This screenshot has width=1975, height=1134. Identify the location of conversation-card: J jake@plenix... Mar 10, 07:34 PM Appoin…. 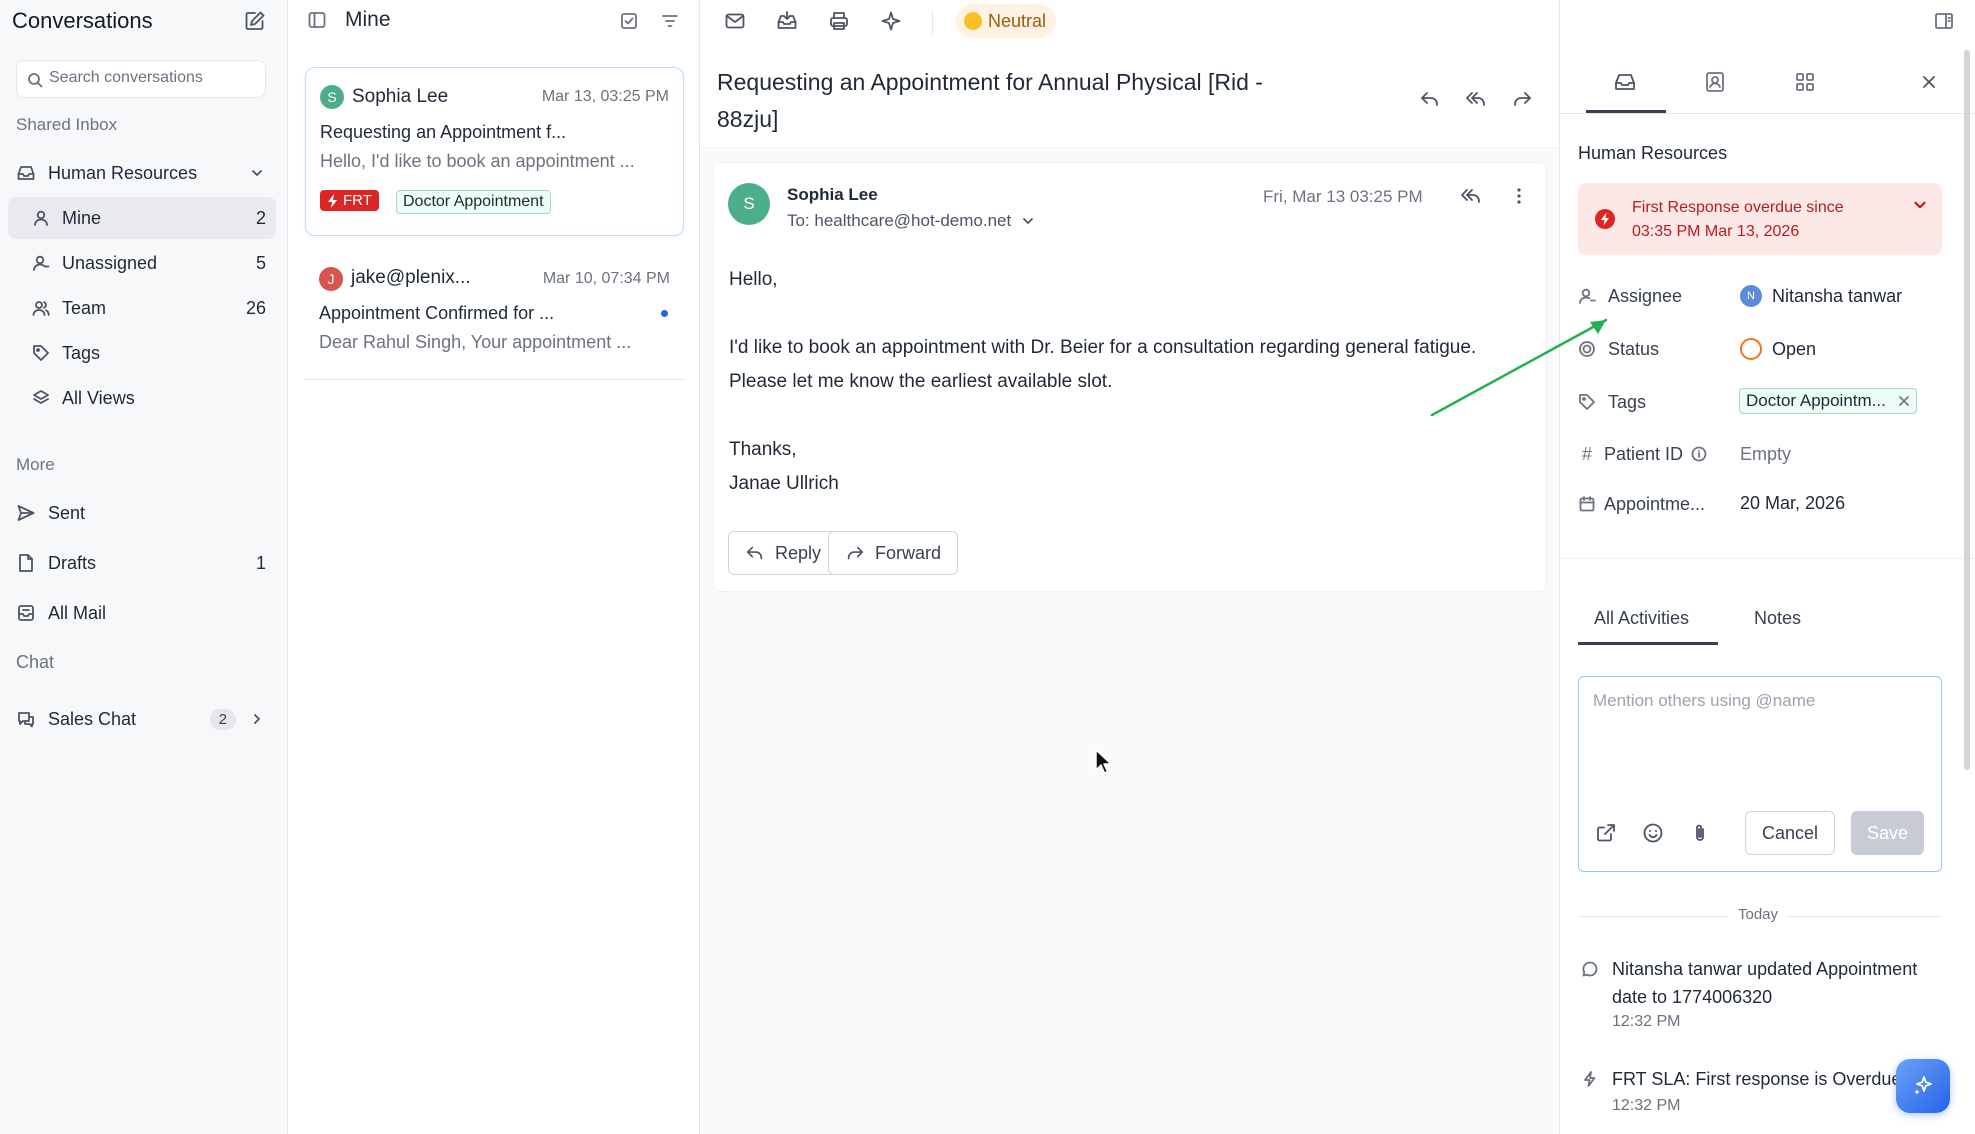
(494, 315).